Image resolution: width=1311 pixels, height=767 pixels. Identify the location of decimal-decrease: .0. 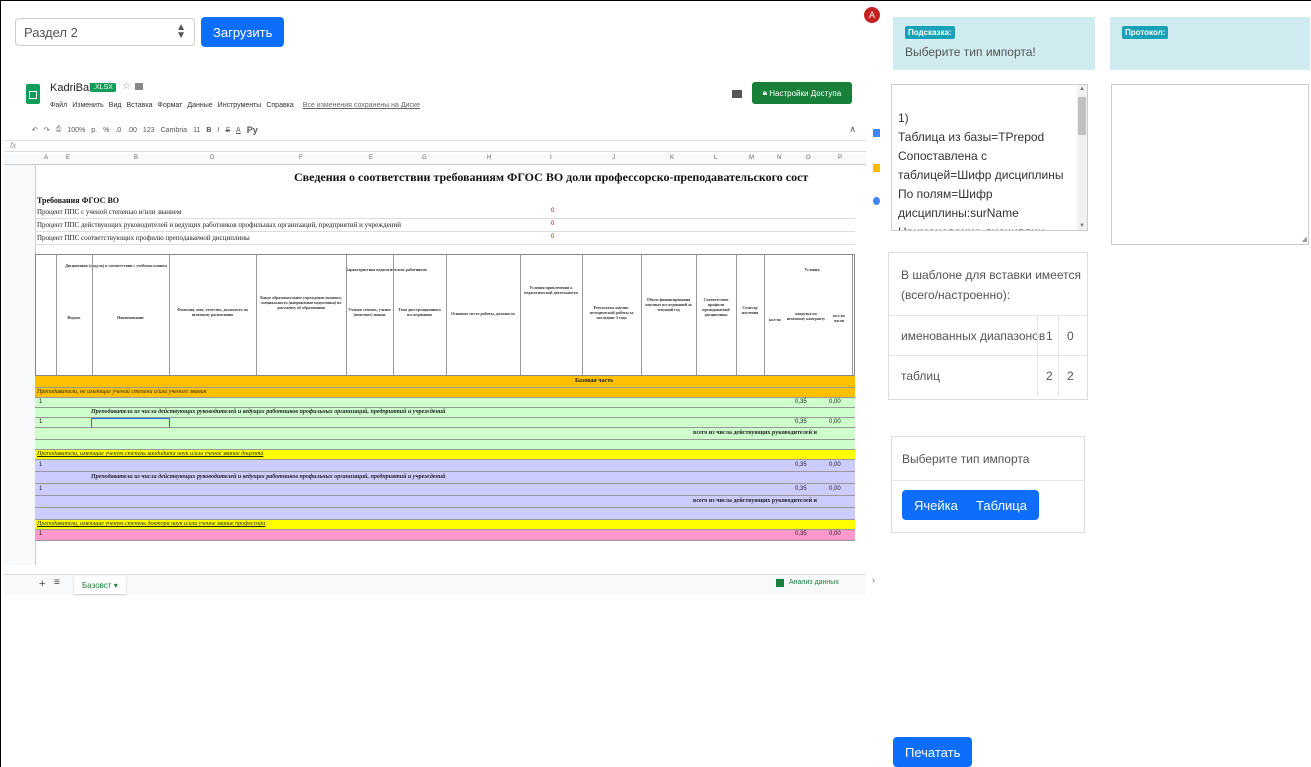
(118, 130).